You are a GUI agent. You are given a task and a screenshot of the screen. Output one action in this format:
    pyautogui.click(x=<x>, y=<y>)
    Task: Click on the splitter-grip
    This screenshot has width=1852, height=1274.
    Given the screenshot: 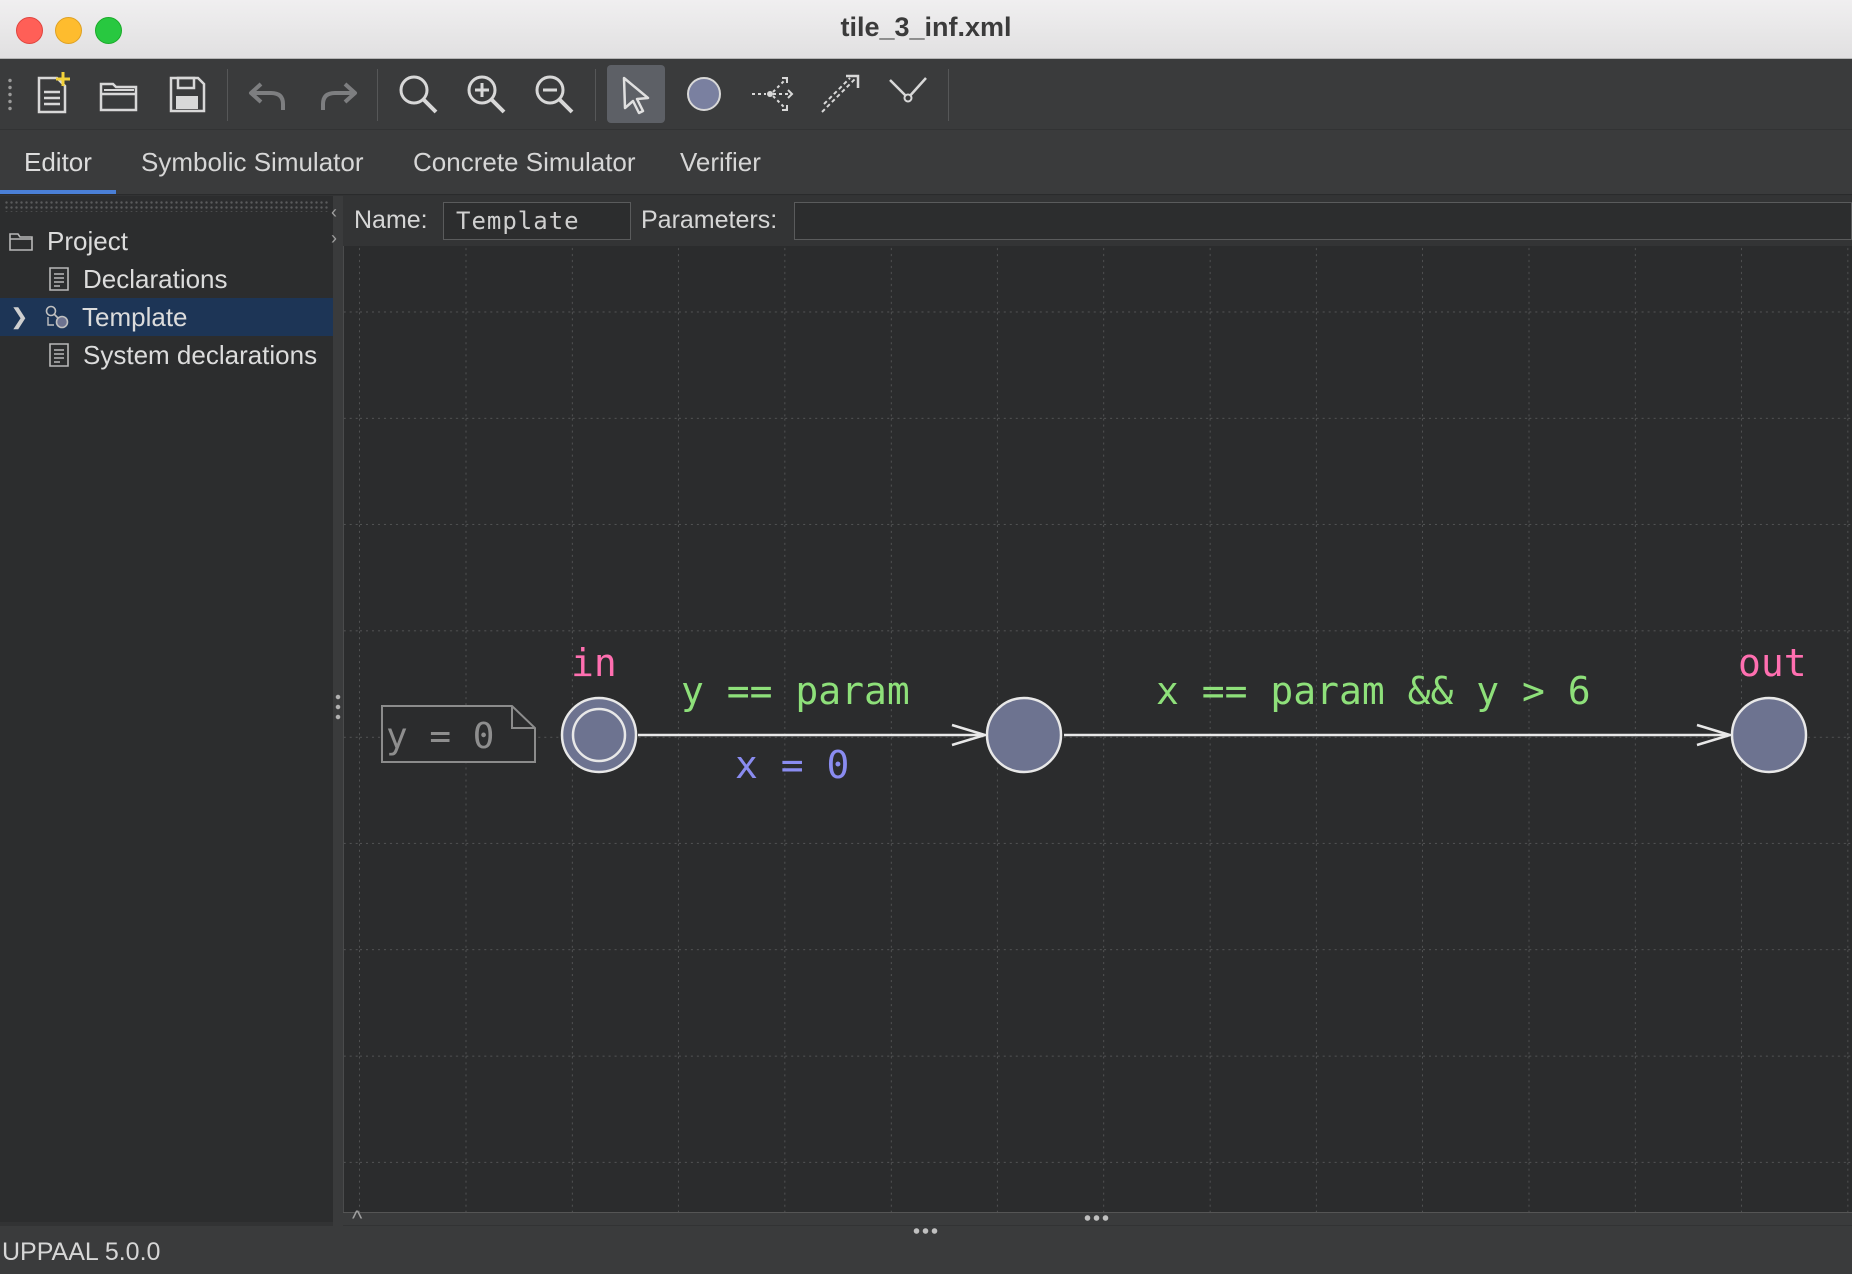 What is the action you would take?
    pyautogui.click(x=338, y=708)
    